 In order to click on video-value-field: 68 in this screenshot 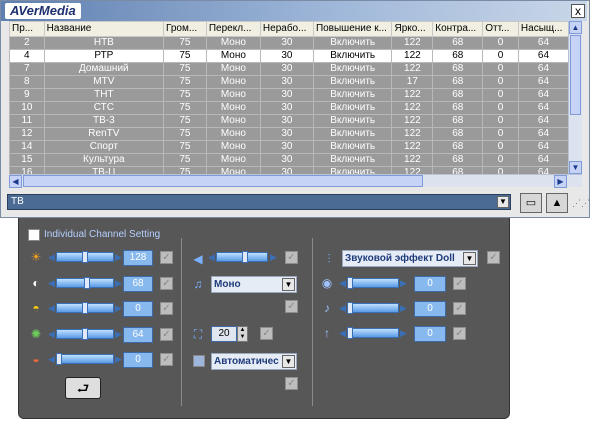, I will do `click(138, 283)`.